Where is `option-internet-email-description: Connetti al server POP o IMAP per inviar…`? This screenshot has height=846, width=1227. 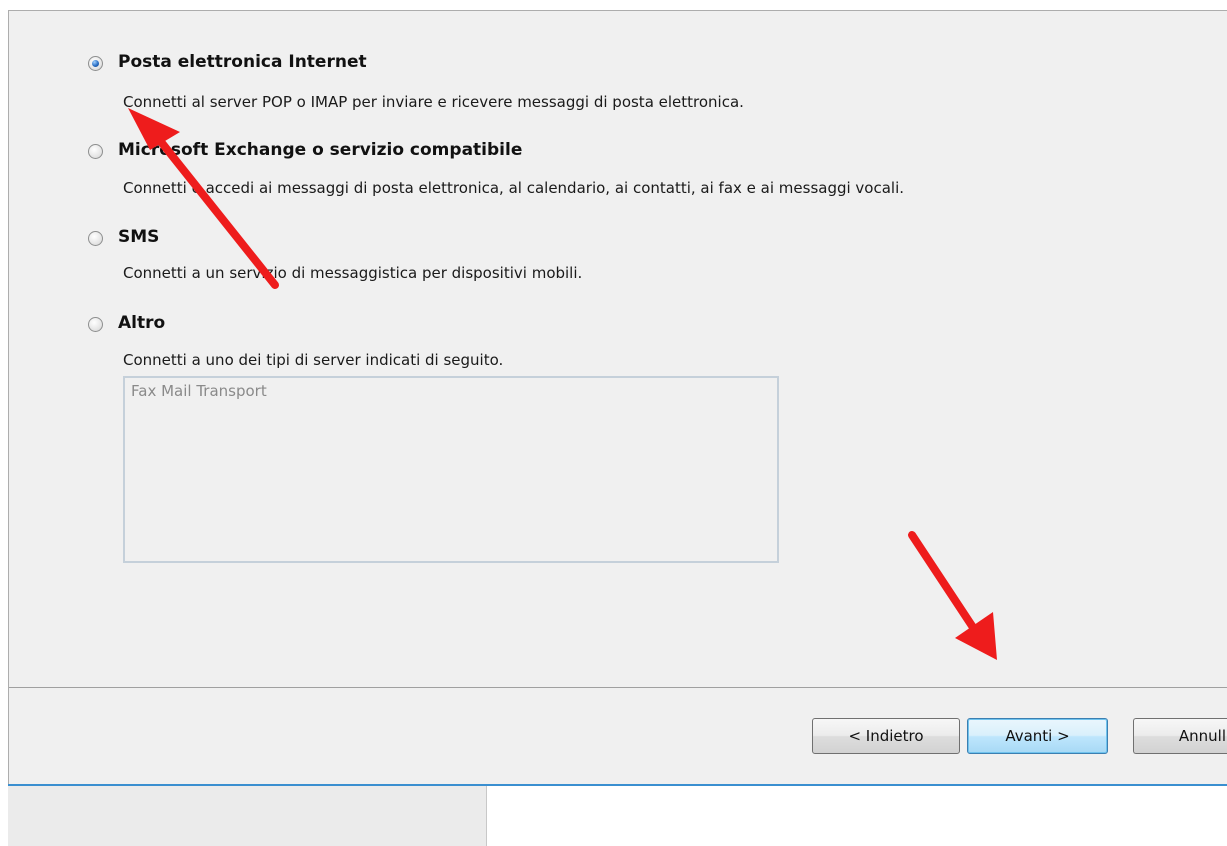 option-internet-email-description: Connetti al server POP o IMAP per inviar… is located at coordinates (433, 102).